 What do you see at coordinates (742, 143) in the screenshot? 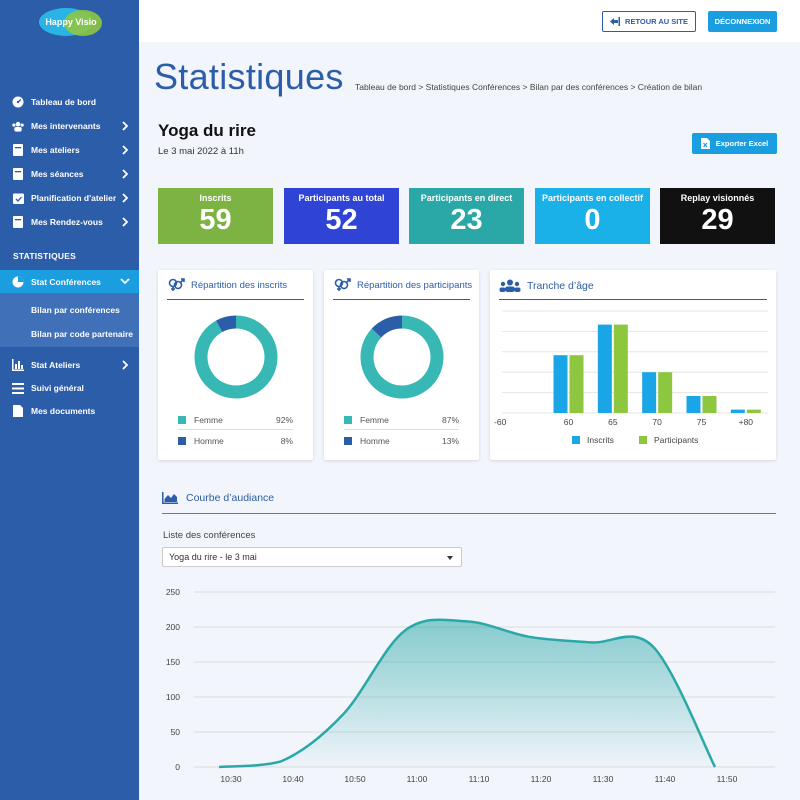
I see `export-excel-label: Exporter Excel` at bounding box center [742, 143].